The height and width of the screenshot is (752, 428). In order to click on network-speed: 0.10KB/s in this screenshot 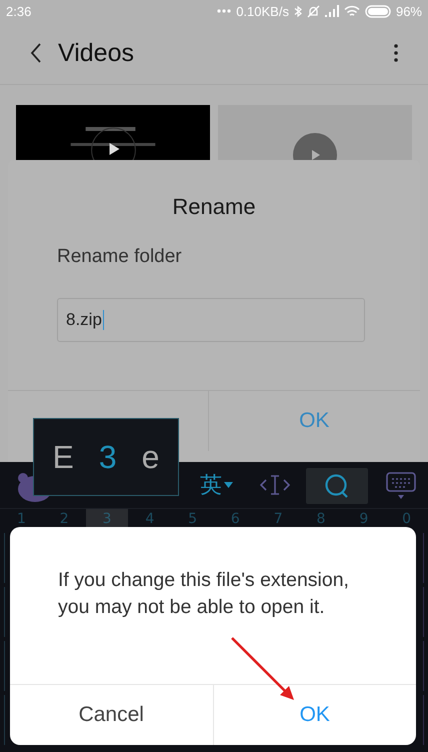, I will do `click(262, 11)`.